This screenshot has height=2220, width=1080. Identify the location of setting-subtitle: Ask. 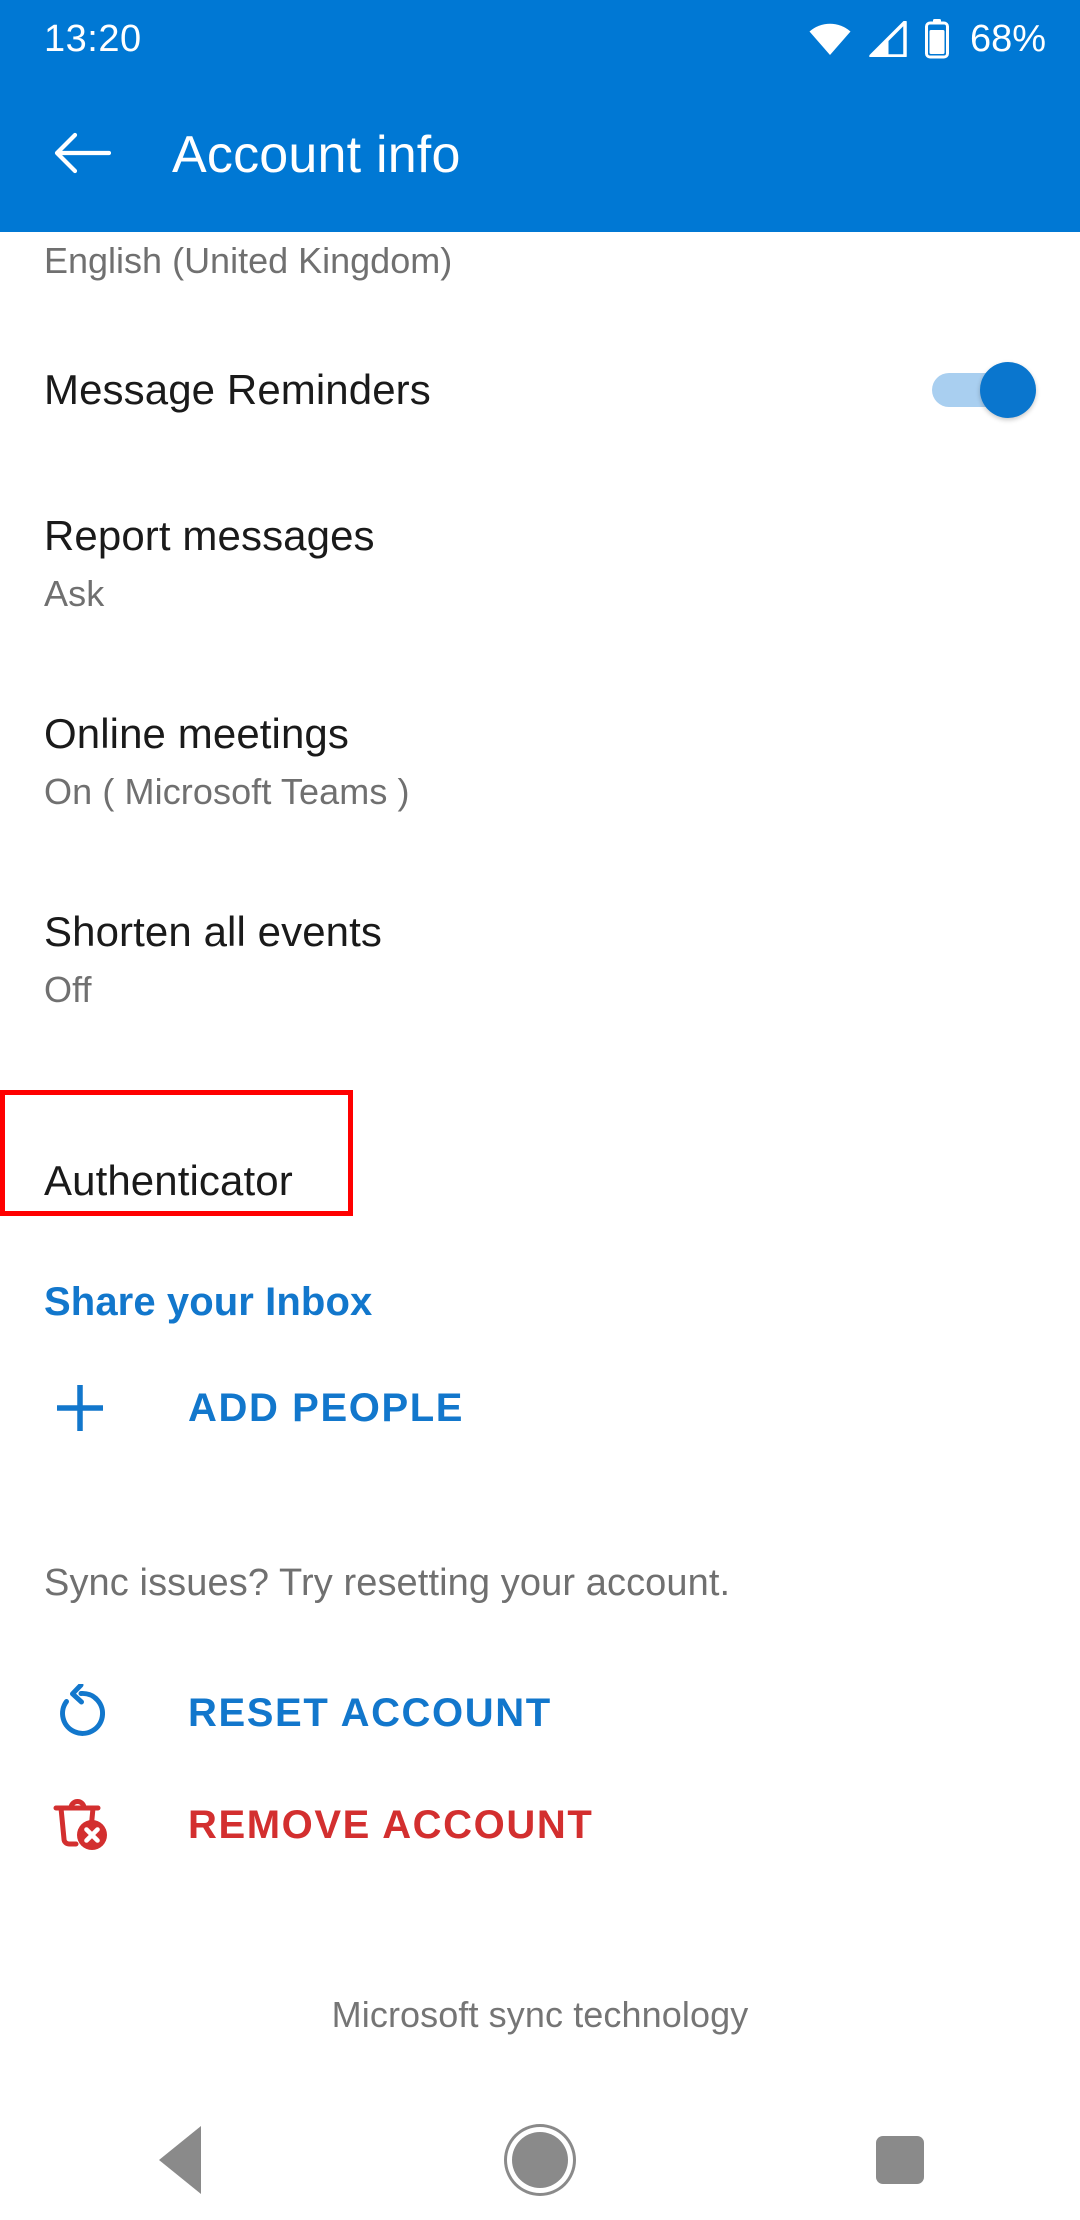
(74, 594).